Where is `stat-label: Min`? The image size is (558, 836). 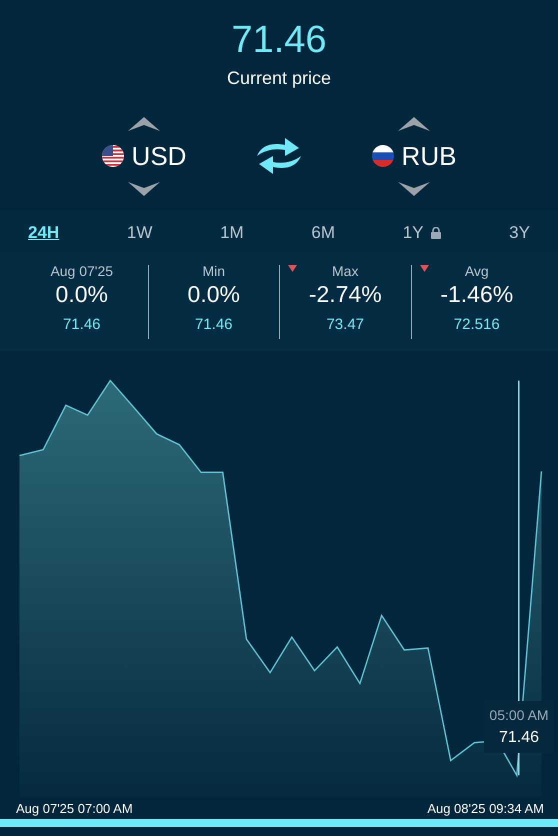 stat-label: Min is located at coordinates (214, 271).